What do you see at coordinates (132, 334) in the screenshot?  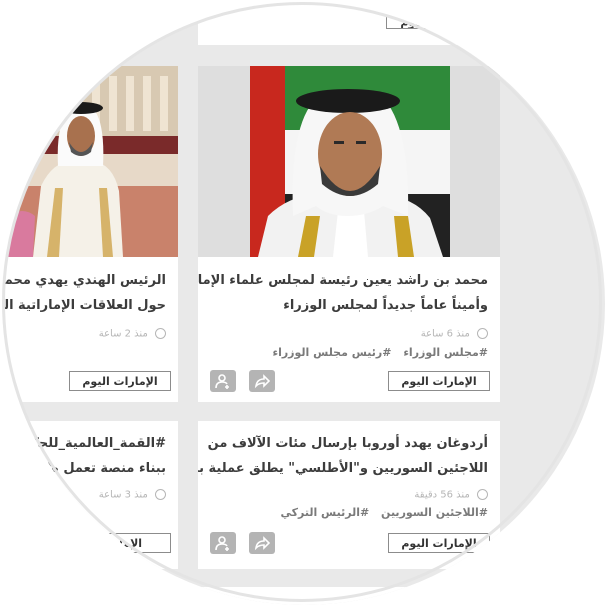 I see `news-time: منذ 2 ساعة` at bounding box center [132, 334].